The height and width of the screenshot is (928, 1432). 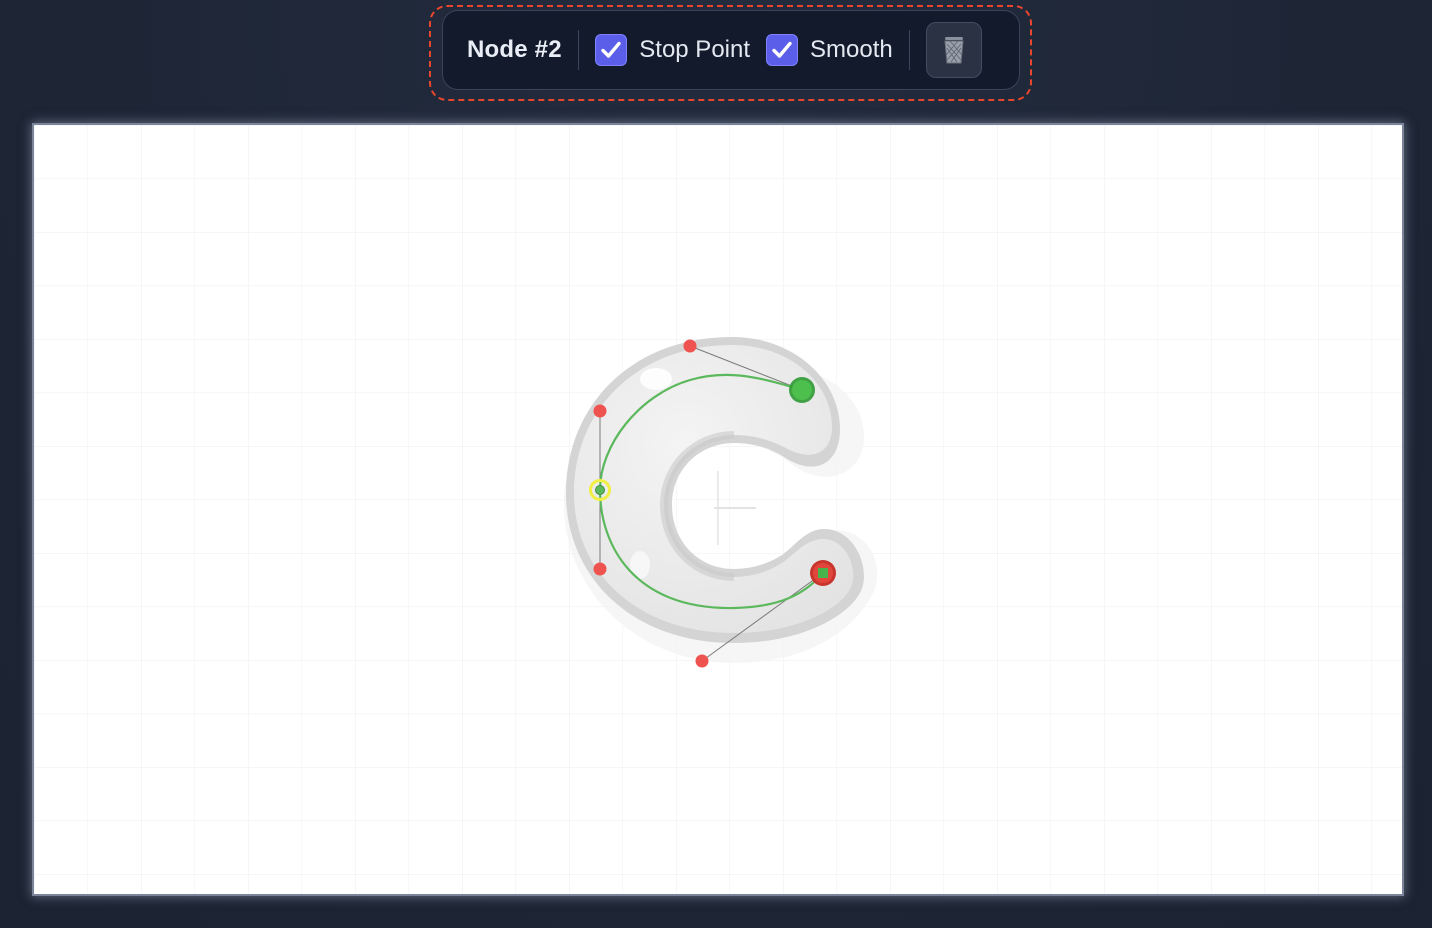 What do you see at coordinates (514, 49) in the screenshot?
I see `node-label: Node #2` at bounding box center [514, 49].